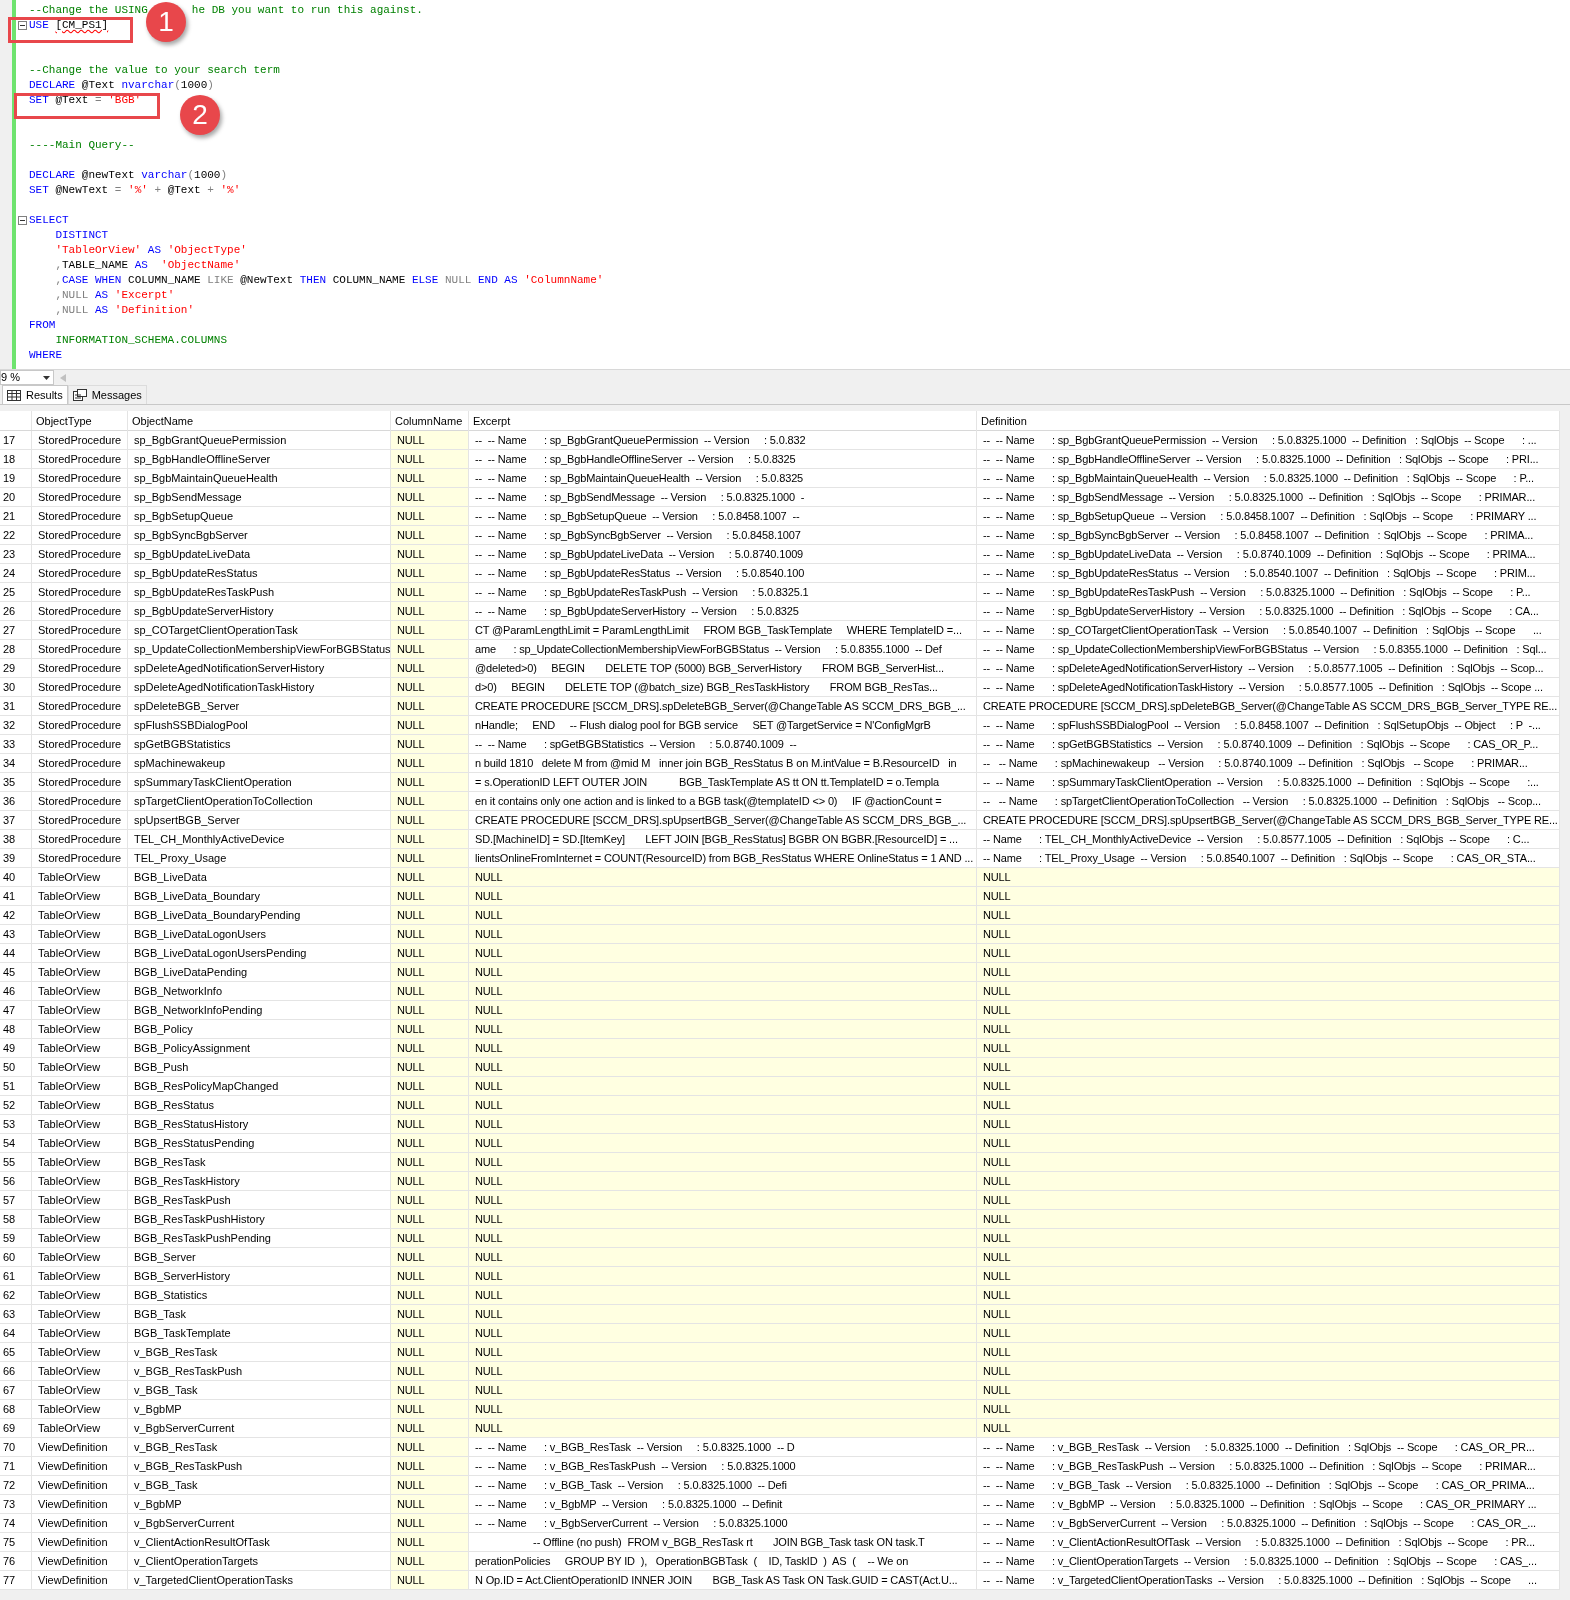 This screenshot has width=1570, height=1600. Describe the element at coordinates (16, 801) in the screenshot. I see `row-number: 36` at that location.